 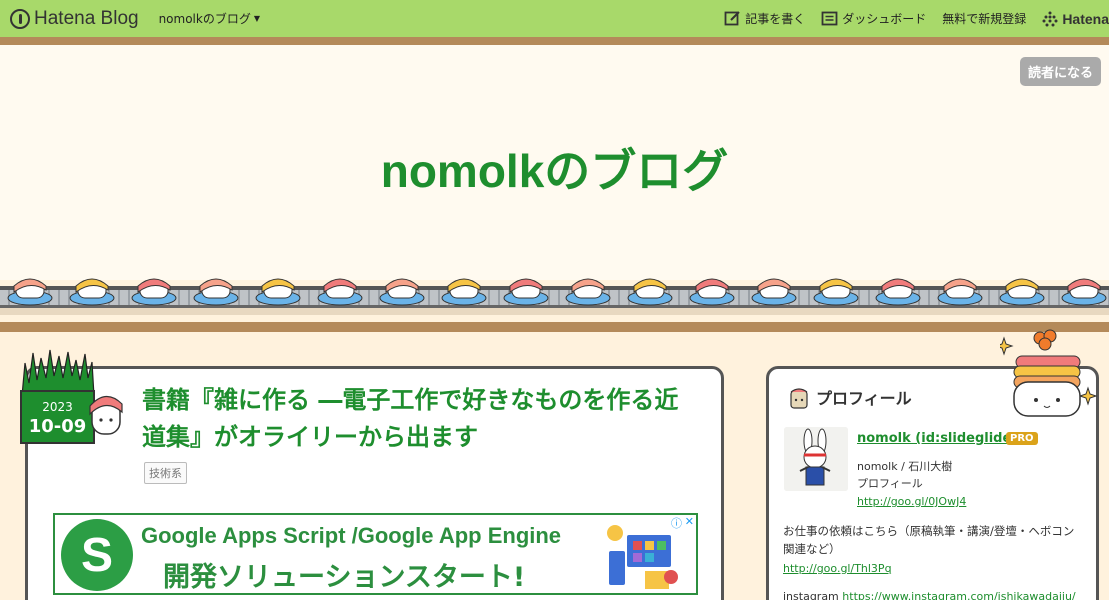 What do you see at coordinates (422, 419) in the screenshot?
I see `article-title: 書籍『雑に作る ―電子工作で好きなものを作る近道集』がオライリーから出ます` at bounding box center [422, 419].